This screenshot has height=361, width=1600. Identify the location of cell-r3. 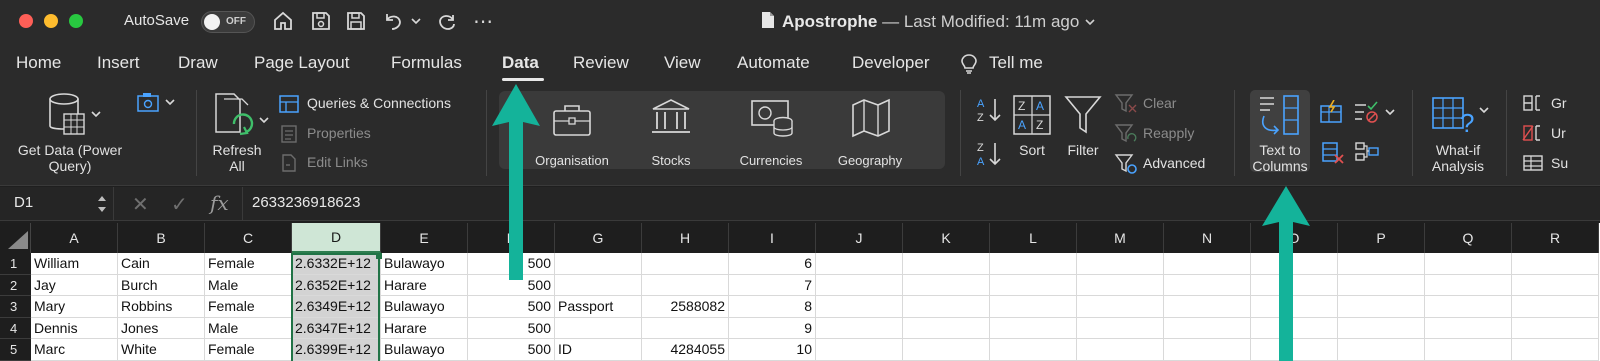
(1555, 307).